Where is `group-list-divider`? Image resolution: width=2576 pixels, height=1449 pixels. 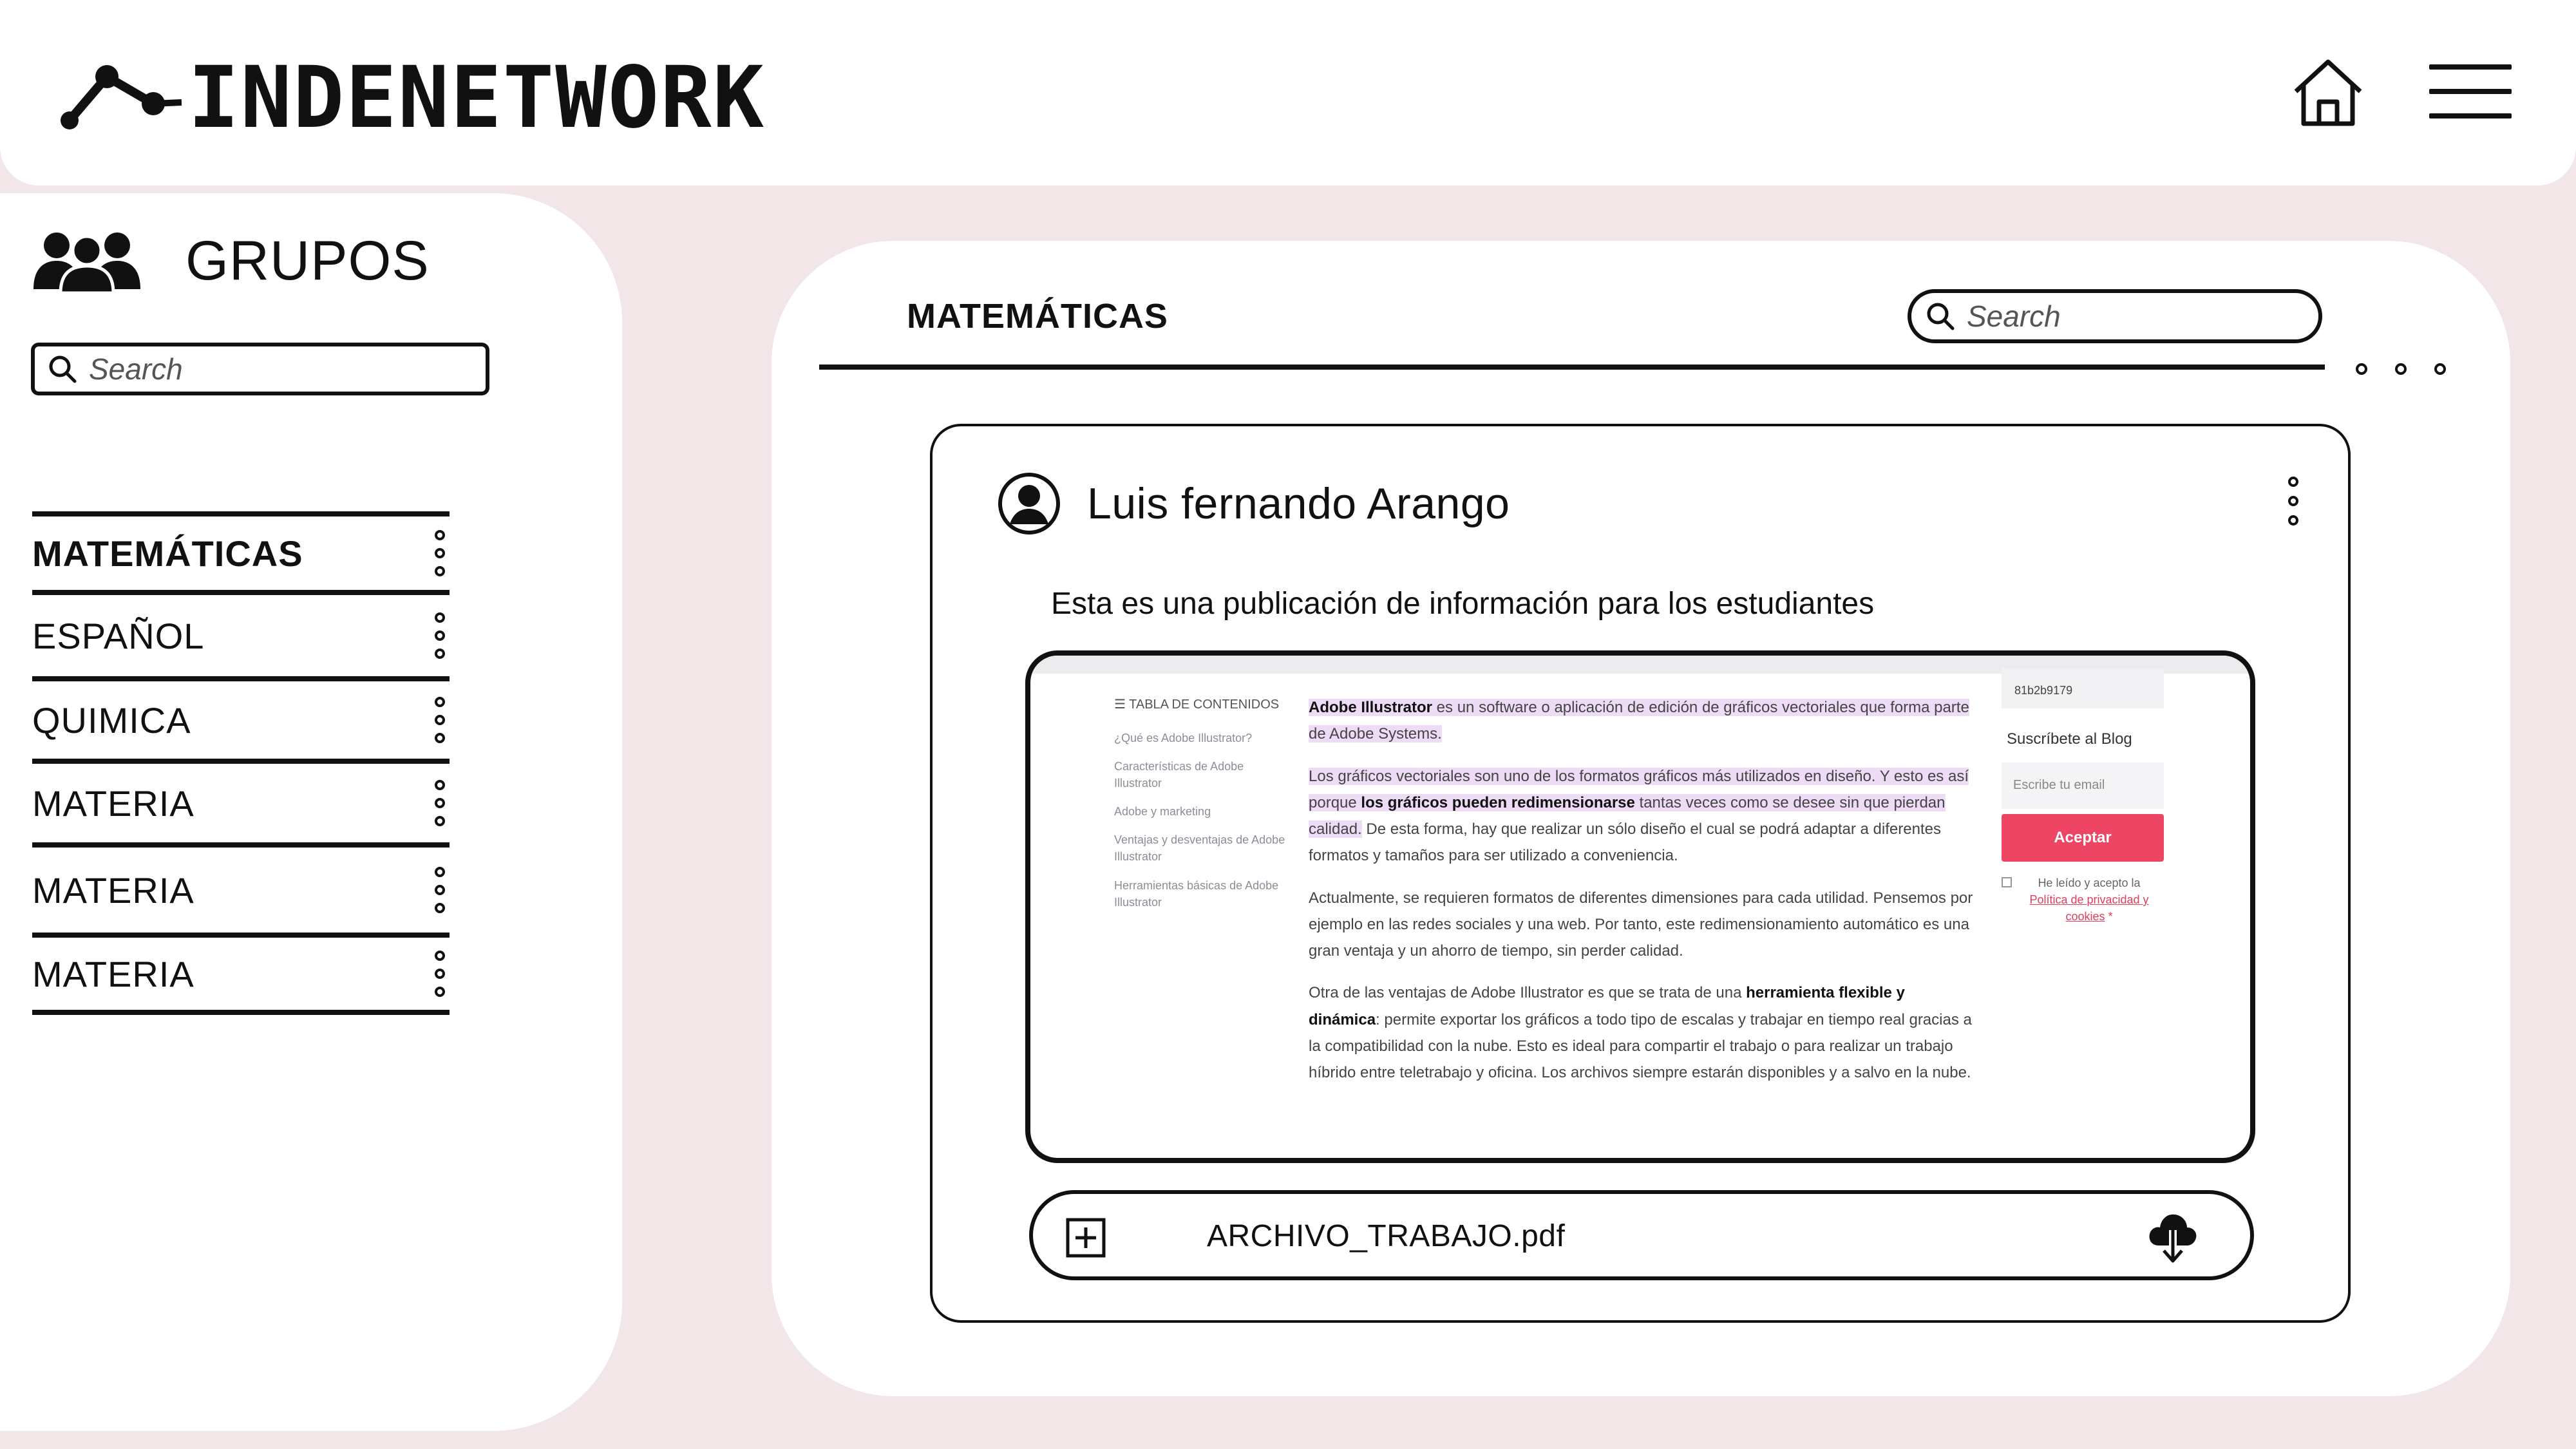 group-list-divider is located at coordinates (241, 513).